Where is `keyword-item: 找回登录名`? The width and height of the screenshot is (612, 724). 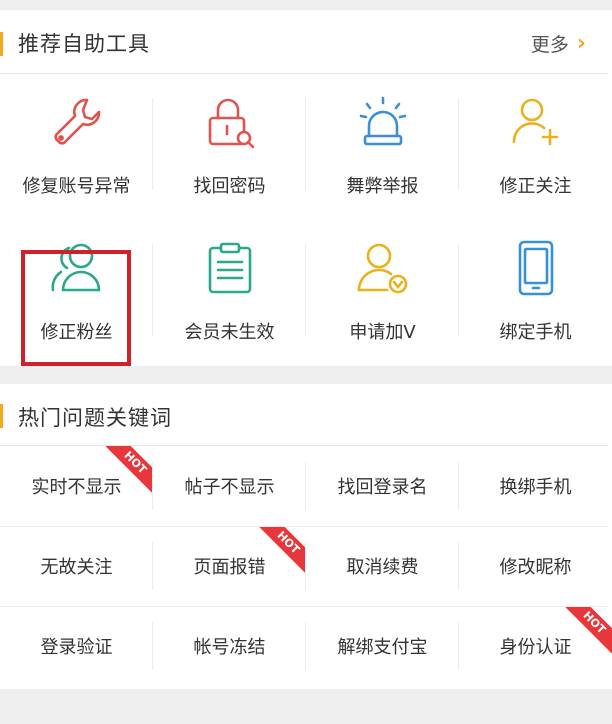
keyword-item: 找回登录名 is located at coordinates (382, 486).